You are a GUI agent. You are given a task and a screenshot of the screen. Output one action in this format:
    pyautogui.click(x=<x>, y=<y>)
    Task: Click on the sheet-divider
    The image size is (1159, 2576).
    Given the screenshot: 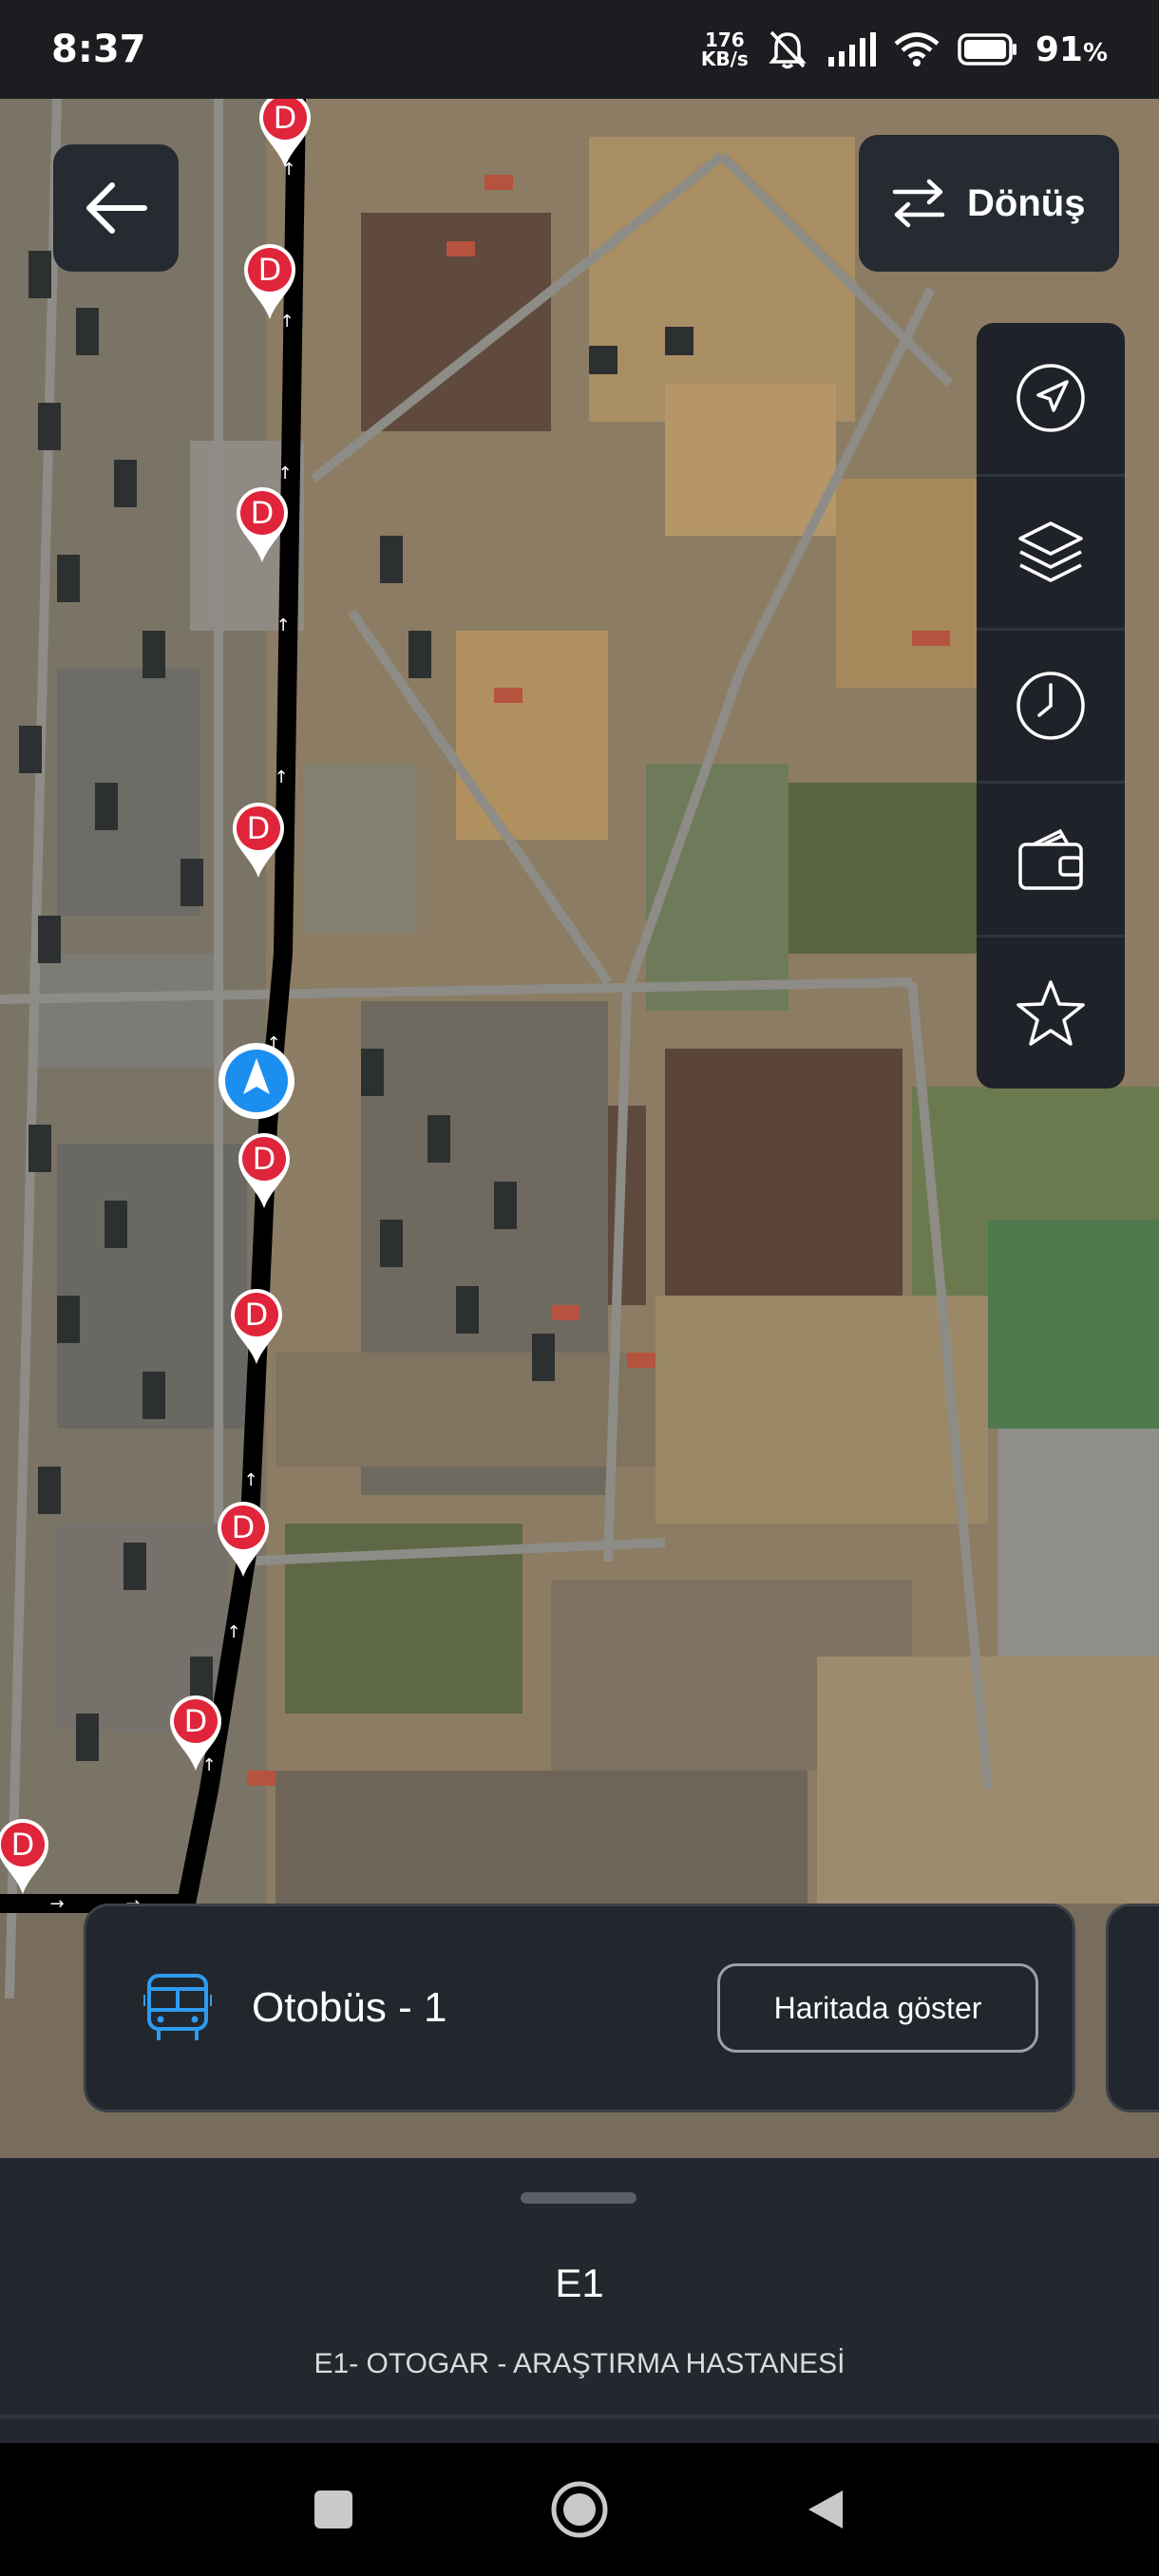 What is the action you would take?
    pyautogui.click(x=579, y=2416)
    